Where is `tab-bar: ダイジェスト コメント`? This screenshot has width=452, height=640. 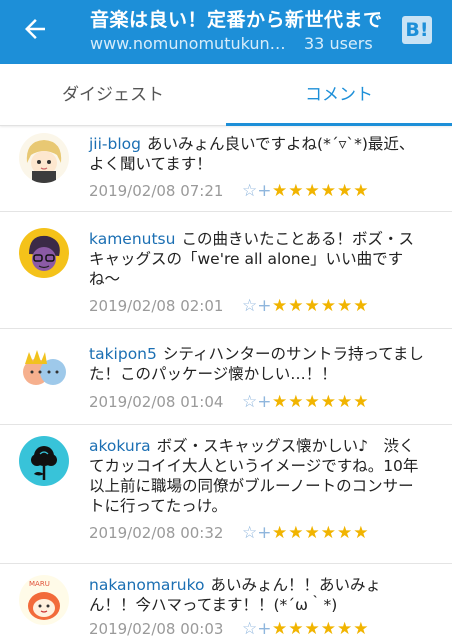
tab-bar: ダイジェスト コメント is located at coordinates (226, 95).